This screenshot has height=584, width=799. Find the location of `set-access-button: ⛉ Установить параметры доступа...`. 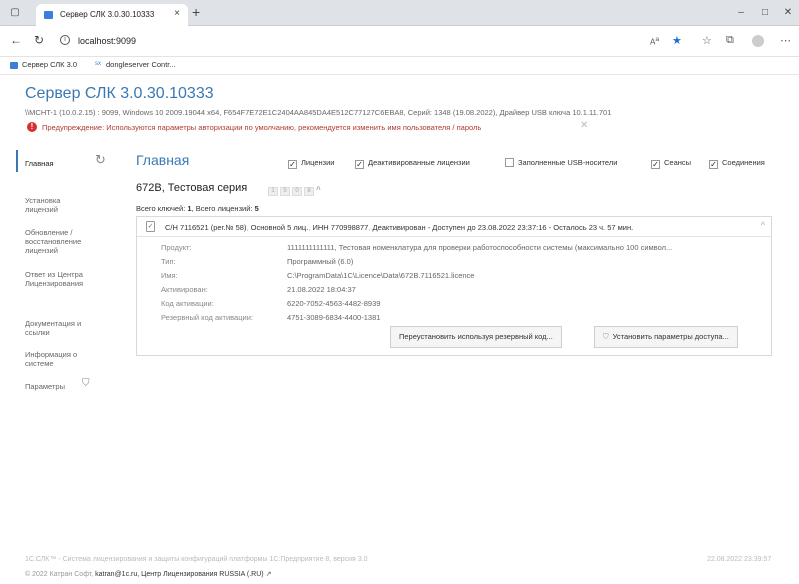

set-access-button: ⛉ Установить параметры доступа... is located at coordinates (666, 337).